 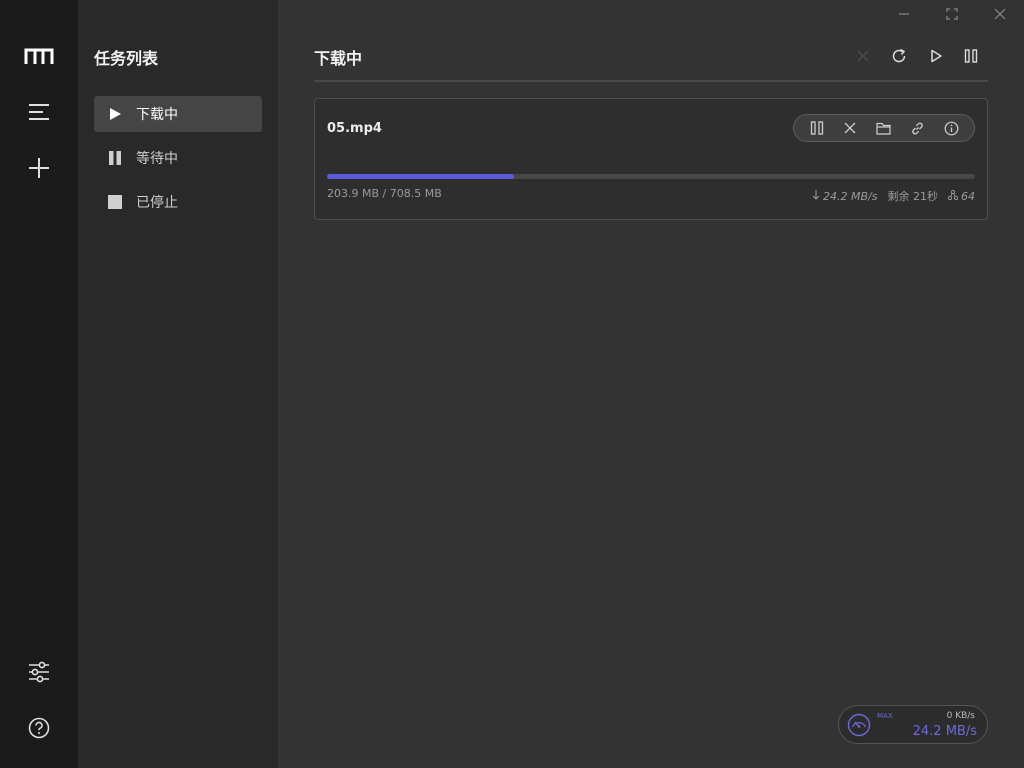 I want to click on nav-item-downloading: 下载中, so click(x=178, y=114).